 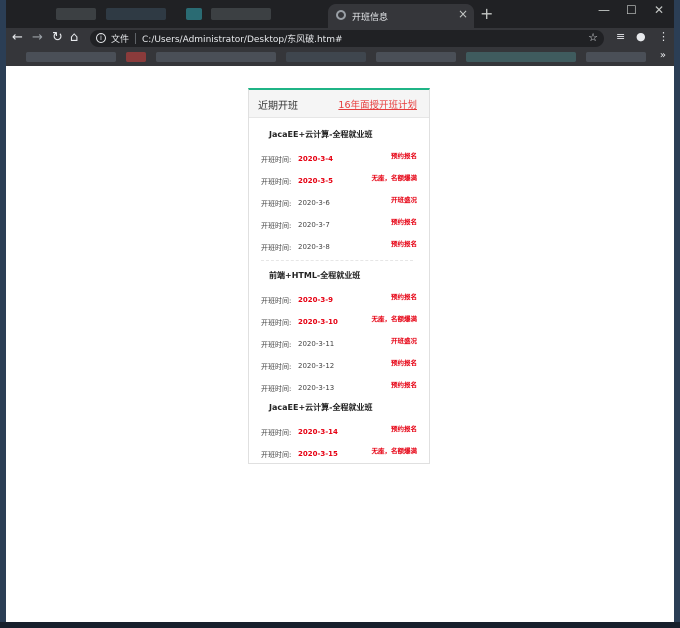 I want to click on start-date: 2020-3-6, so click(x=314, y=203).